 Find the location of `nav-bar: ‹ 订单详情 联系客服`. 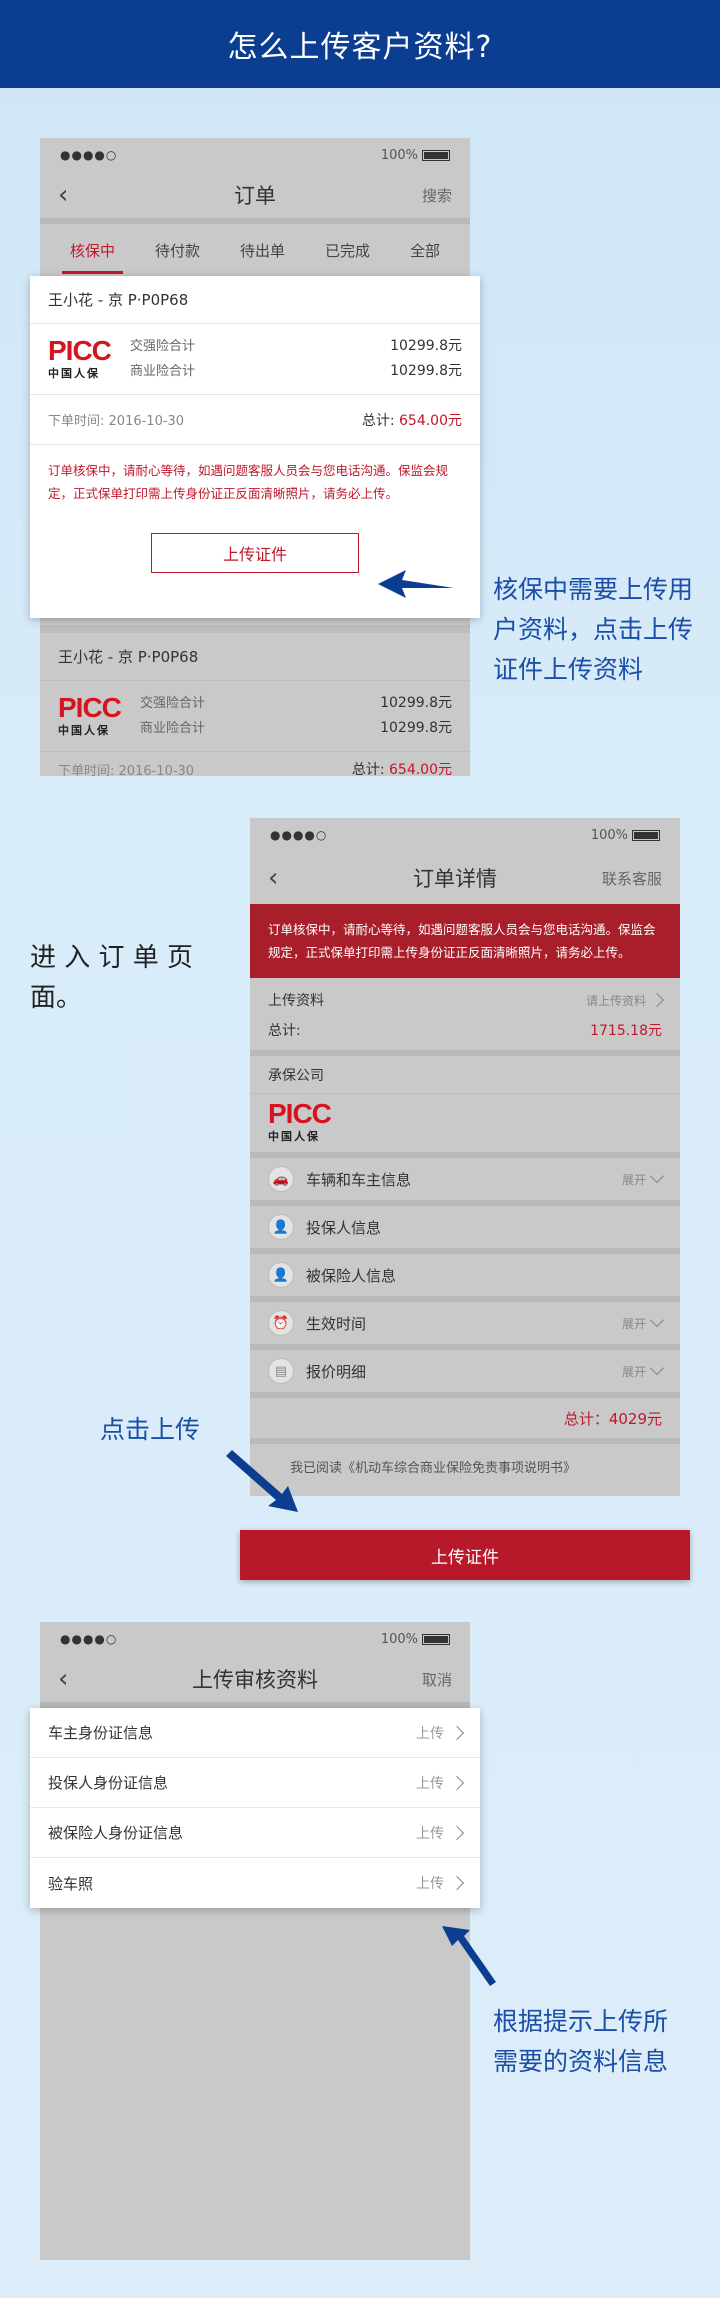

nav-bar: ‹ 订单详情 联系客服 is located at coordinates (465, 878).